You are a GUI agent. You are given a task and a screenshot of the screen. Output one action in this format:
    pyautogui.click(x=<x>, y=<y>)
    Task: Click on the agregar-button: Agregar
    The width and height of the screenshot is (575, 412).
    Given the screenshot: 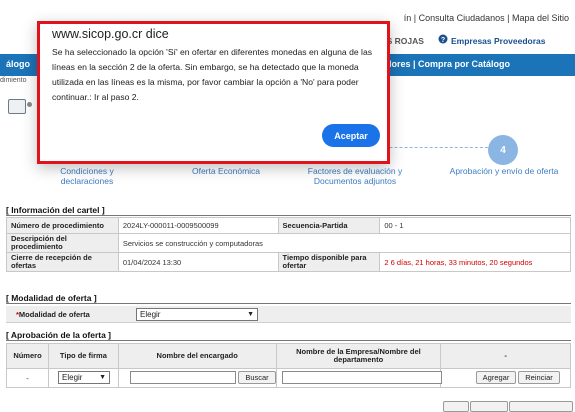 What is the action you would take?
    pyautogui.click(x=496, y=377)
    